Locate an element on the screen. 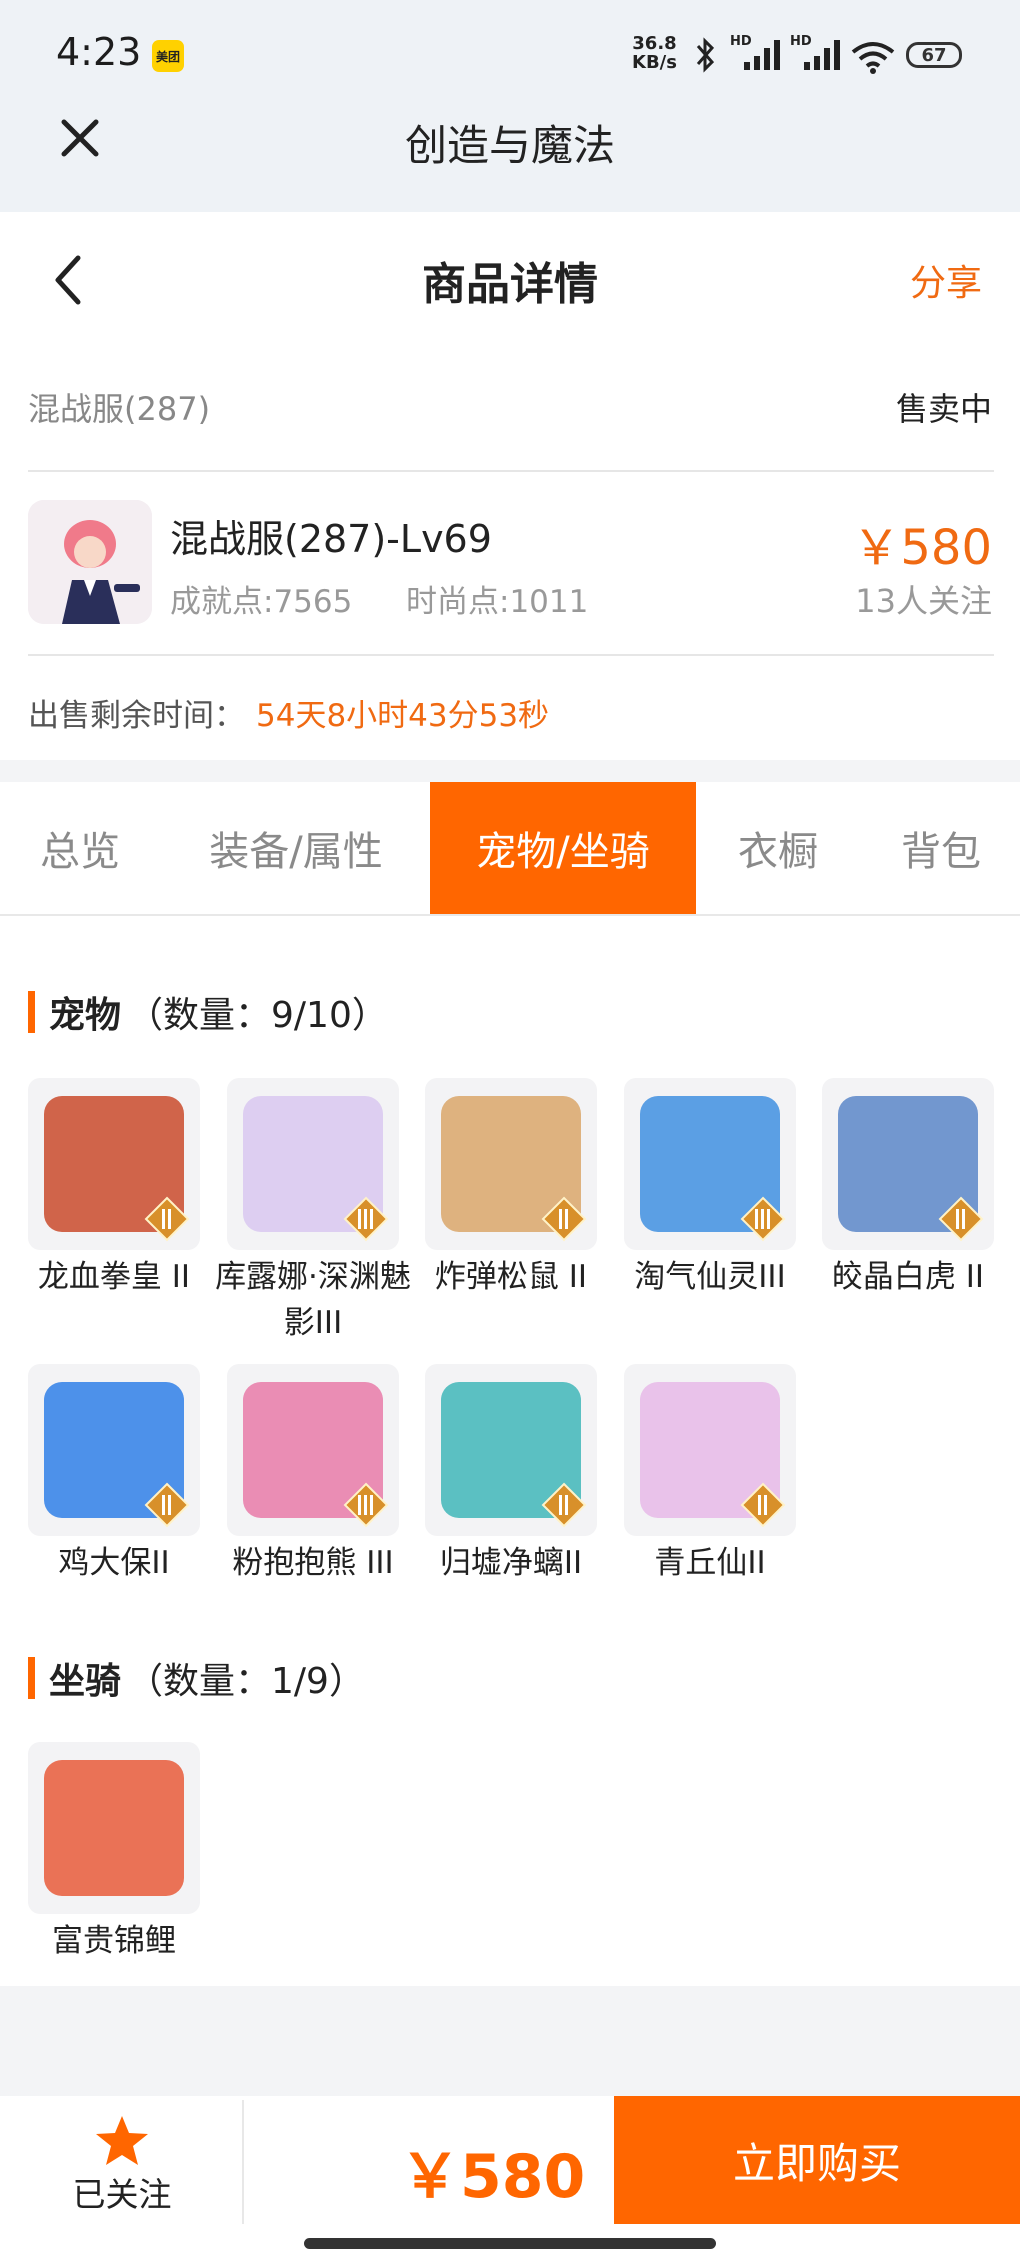  page-title: 商品详情 is located at coordinates (510, 284).